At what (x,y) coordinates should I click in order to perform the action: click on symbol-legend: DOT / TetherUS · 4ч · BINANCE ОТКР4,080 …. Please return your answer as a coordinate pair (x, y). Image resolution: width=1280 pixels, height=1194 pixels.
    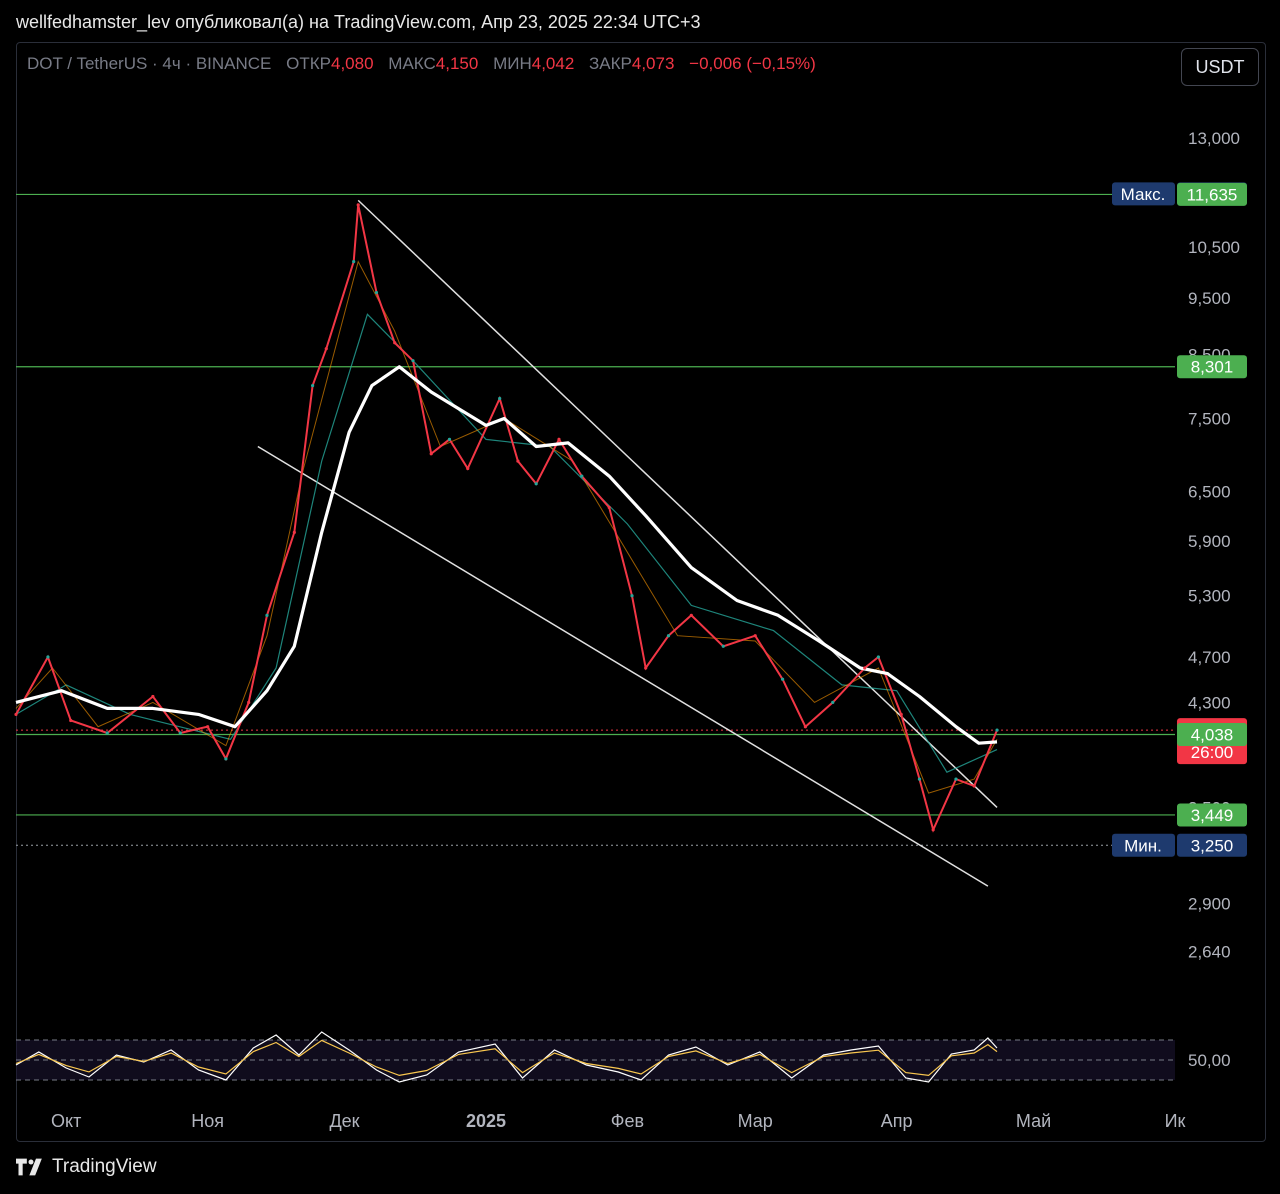
    Looking at the image, I should click on (421, 64).